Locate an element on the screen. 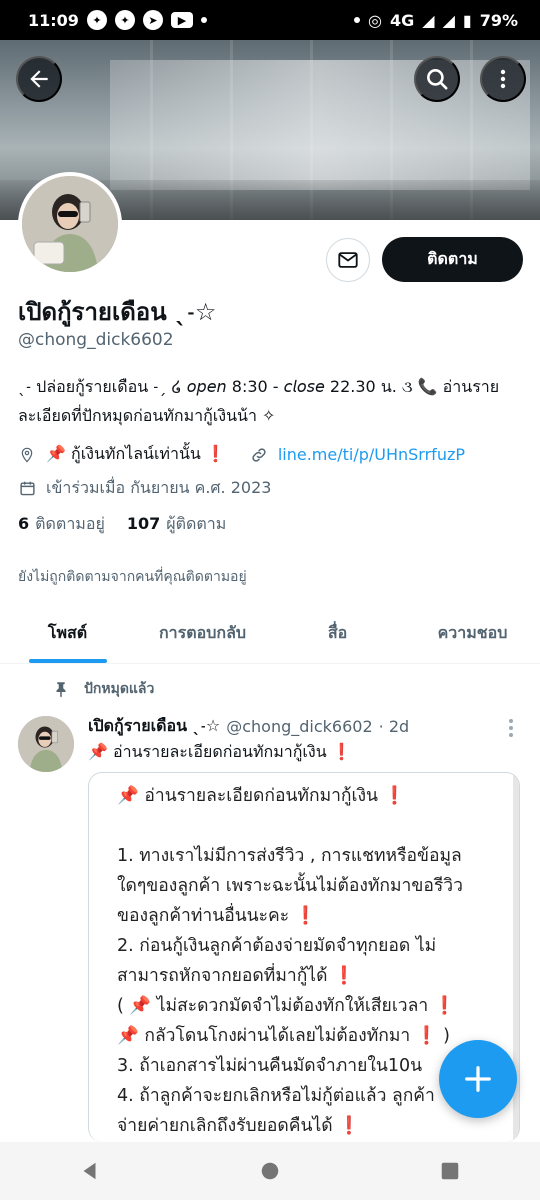 The height and width of the screenshot is (1200, 540). youtube-icon: ▶ is located at coordinates (181, 20).